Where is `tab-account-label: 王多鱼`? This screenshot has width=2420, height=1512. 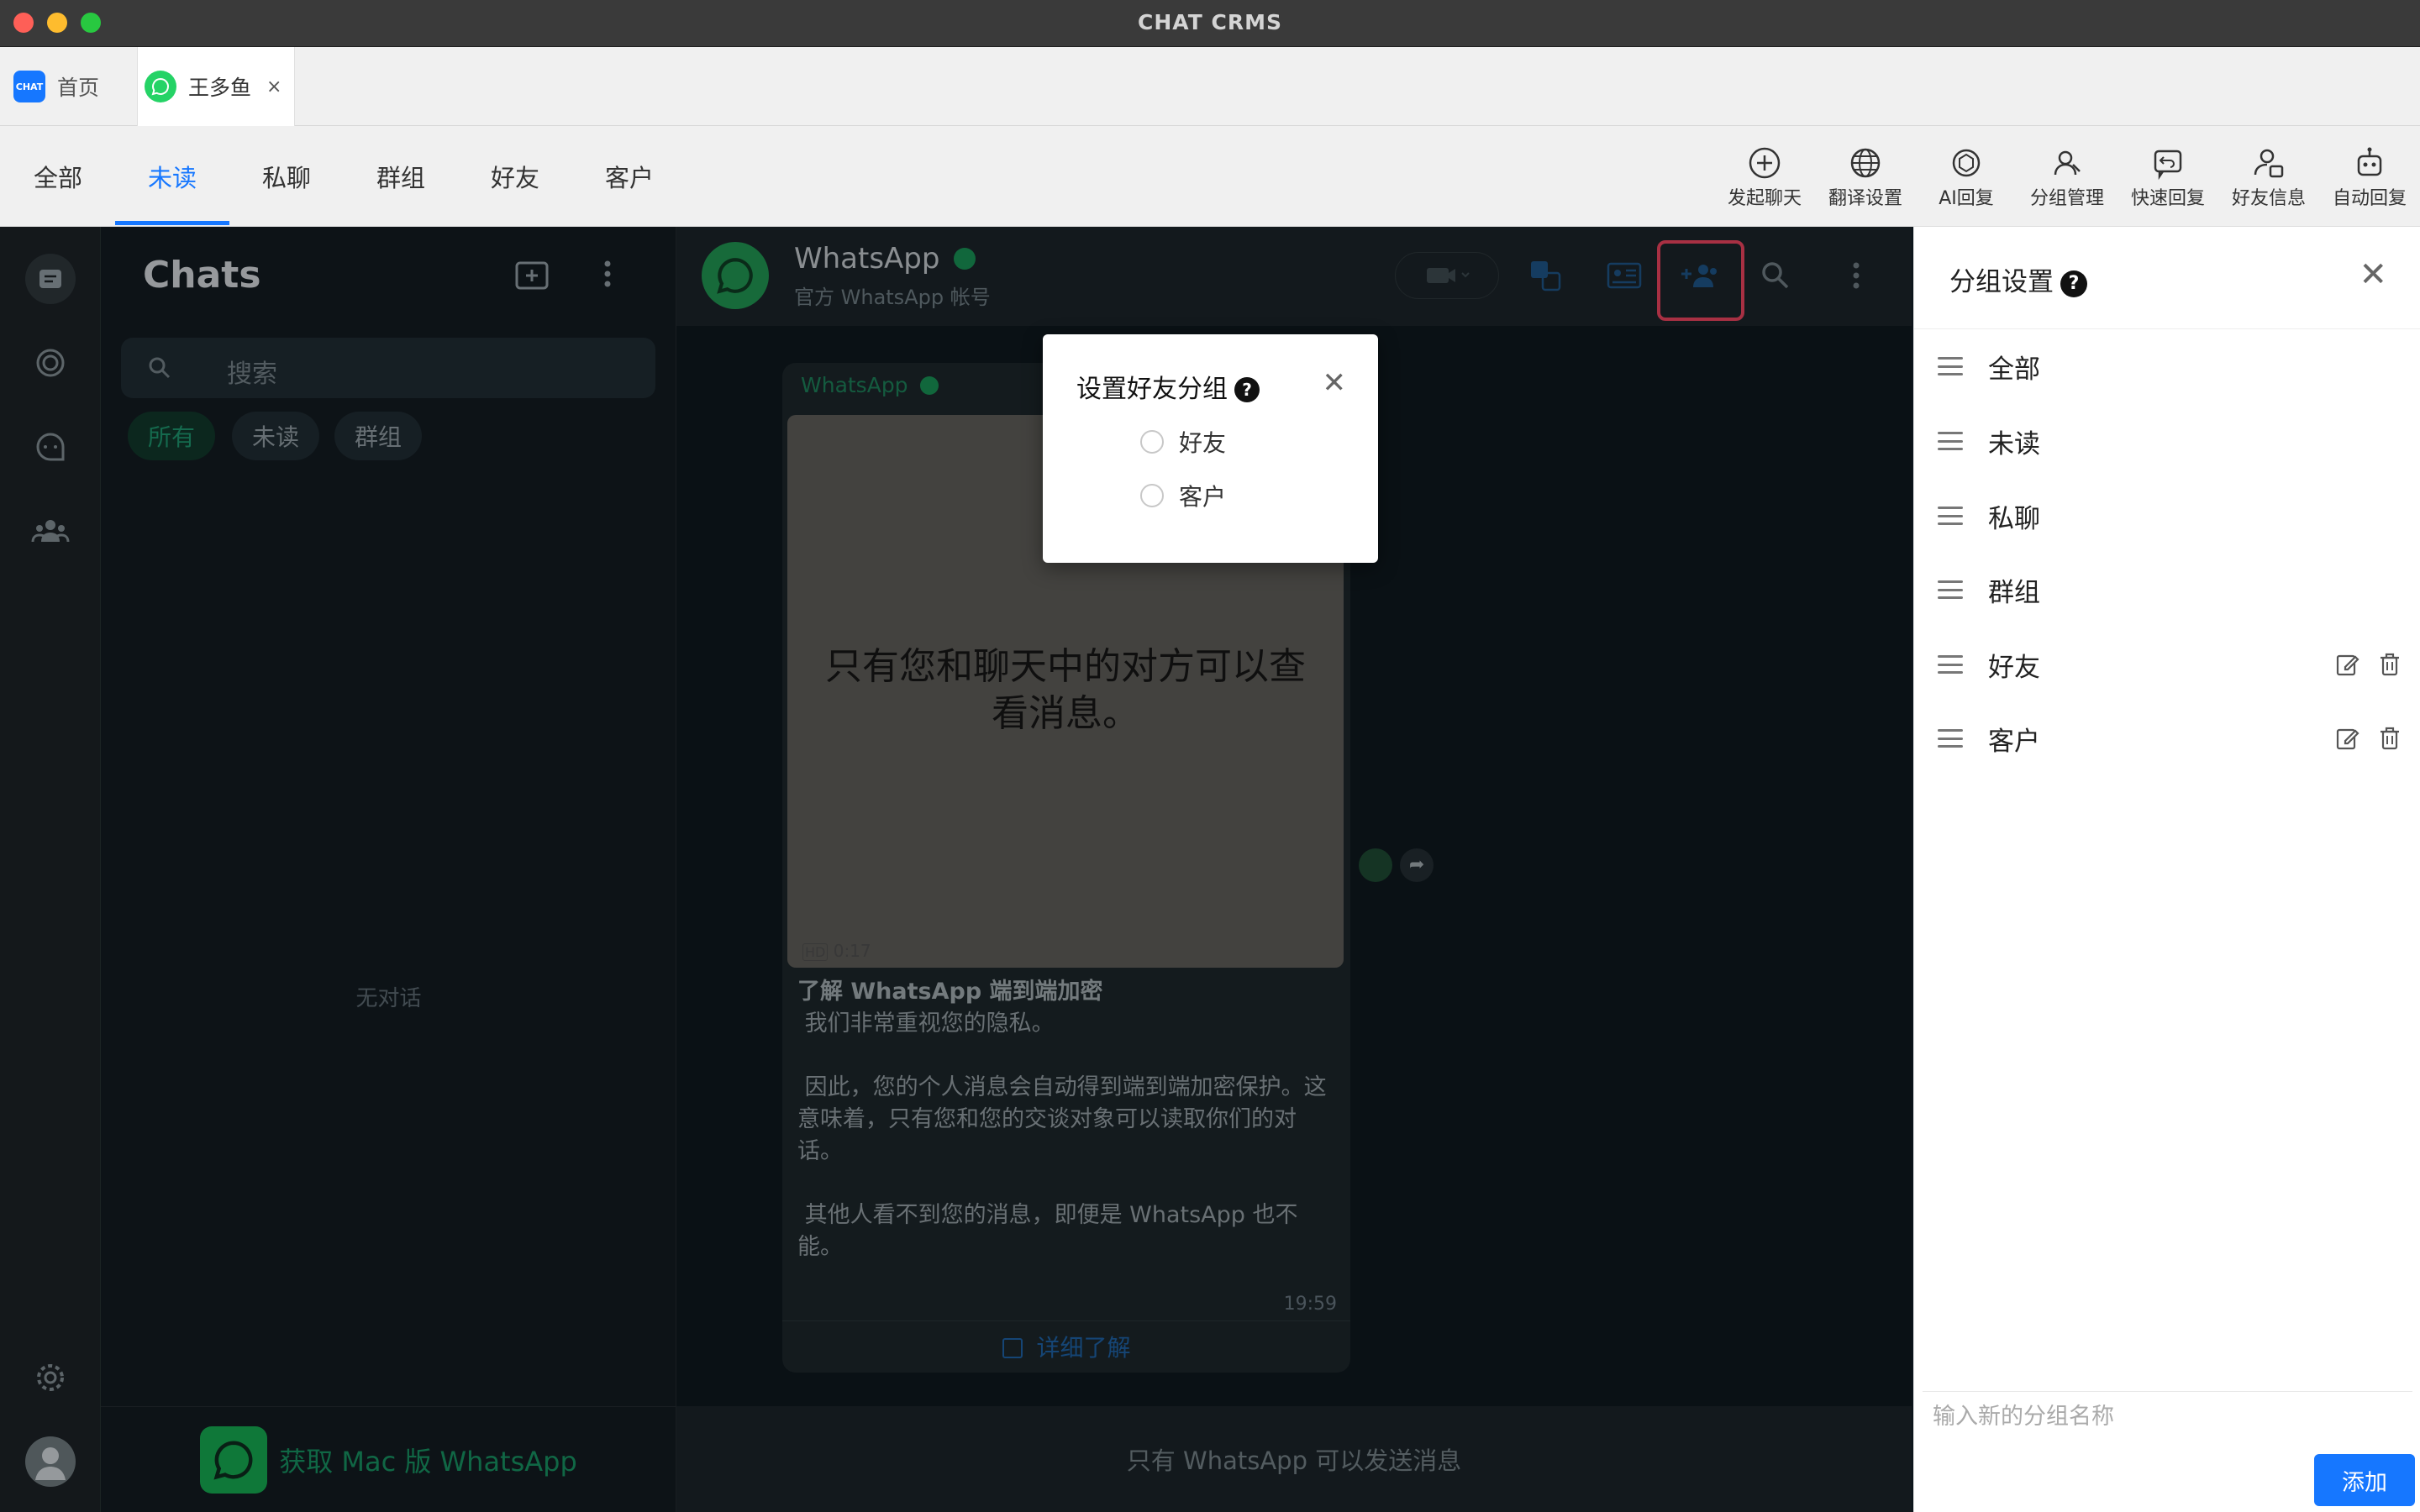
tab-account-label: 王多鱼 is located at coordinates (220, 88).